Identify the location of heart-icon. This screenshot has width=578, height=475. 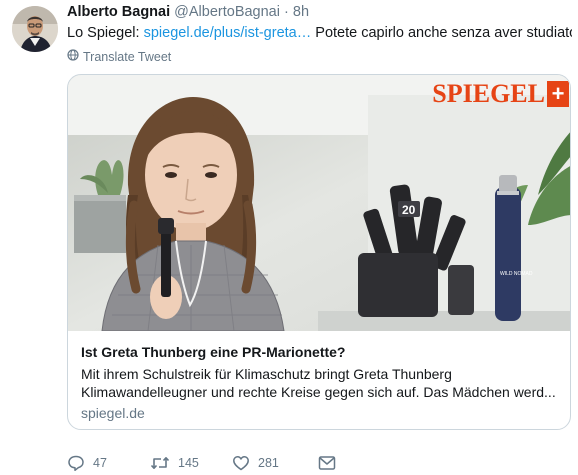
(241, 463).